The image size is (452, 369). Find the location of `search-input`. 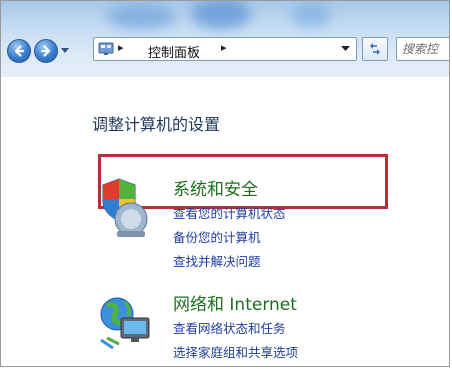

search-input is located at coordinates (423, 49).